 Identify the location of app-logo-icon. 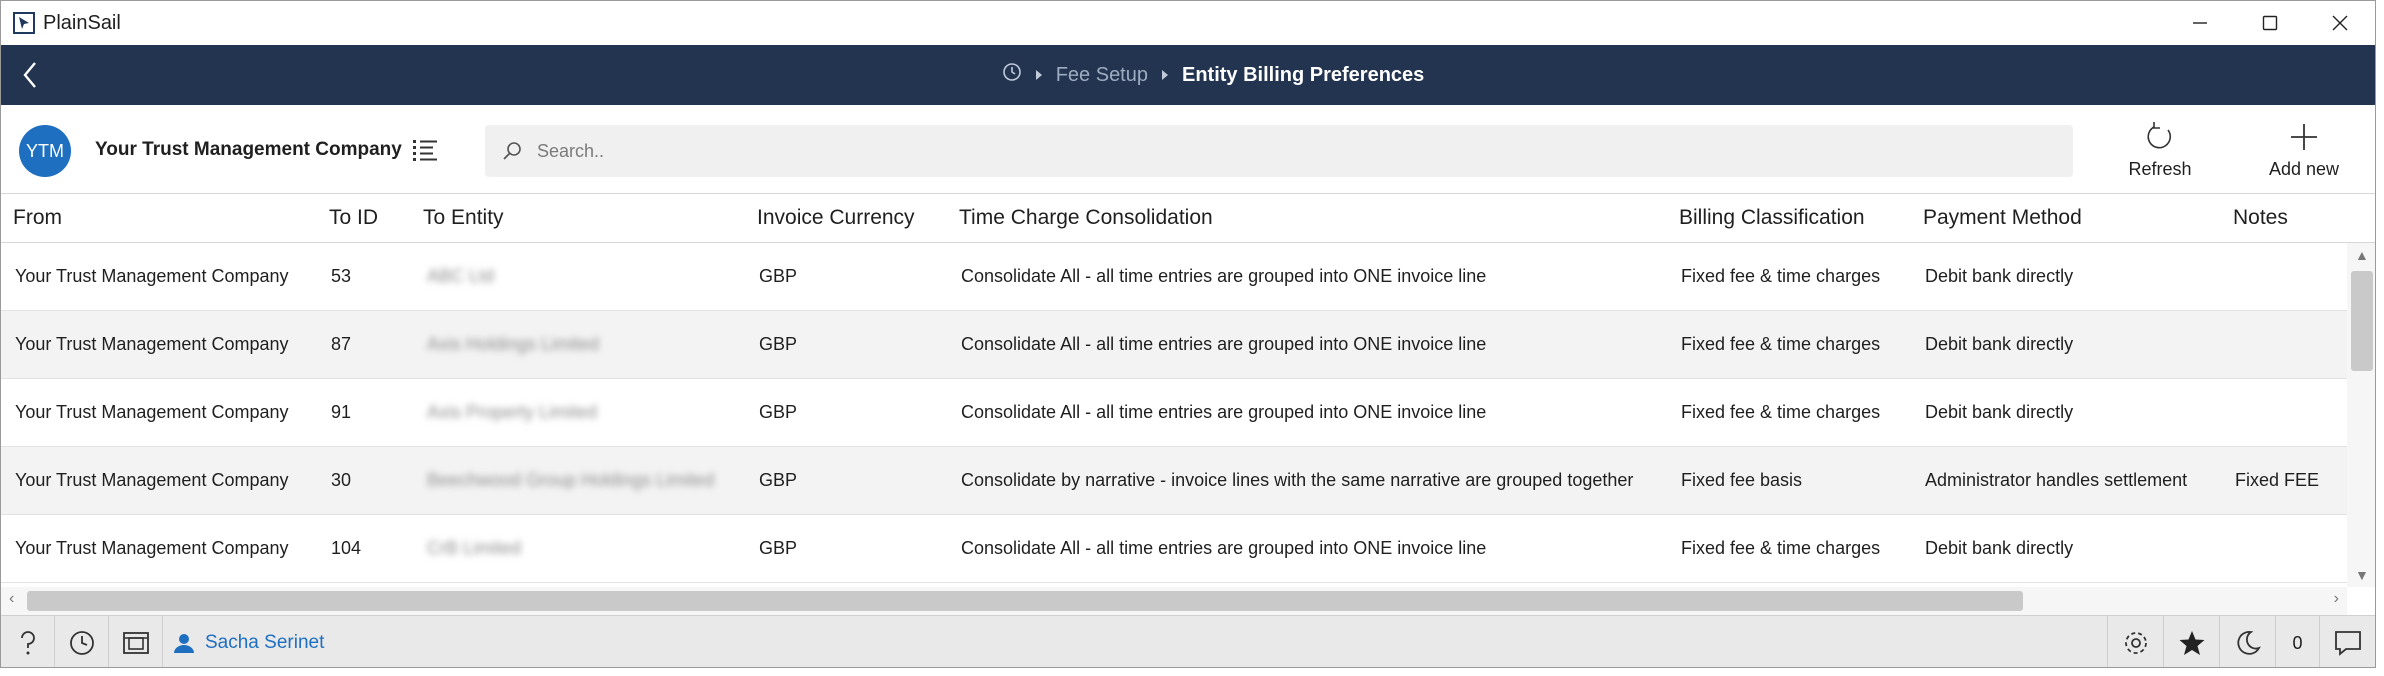
(24, 23).